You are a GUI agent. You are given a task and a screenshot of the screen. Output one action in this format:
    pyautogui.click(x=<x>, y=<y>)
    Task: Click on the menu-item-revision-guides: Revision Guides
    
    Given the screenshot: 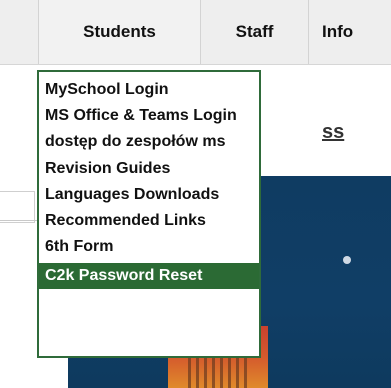 What is the action you would take?
    pyautogui.click(x=107, y=169)
    